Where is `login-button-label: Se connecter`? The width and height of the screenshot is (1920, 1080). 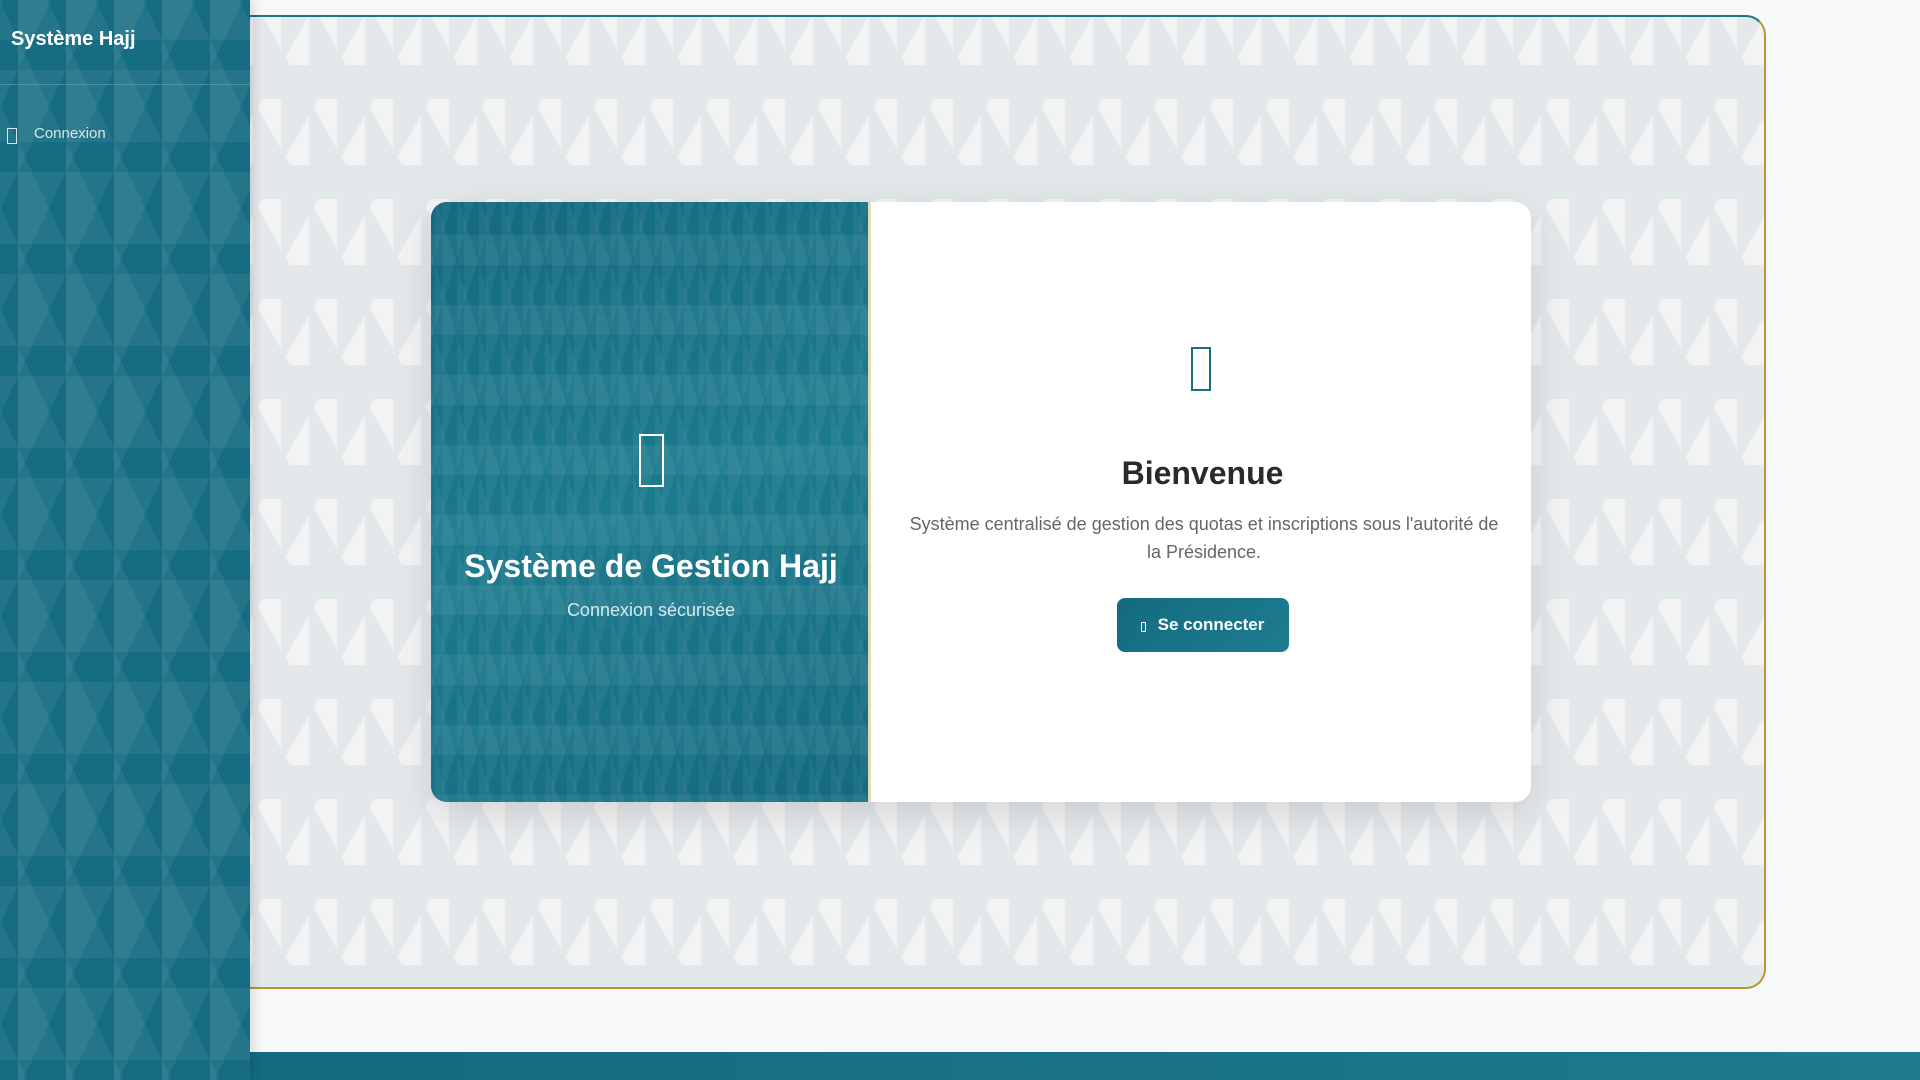
login-button-label: Se connecter is located at coordinates (1211, 624).